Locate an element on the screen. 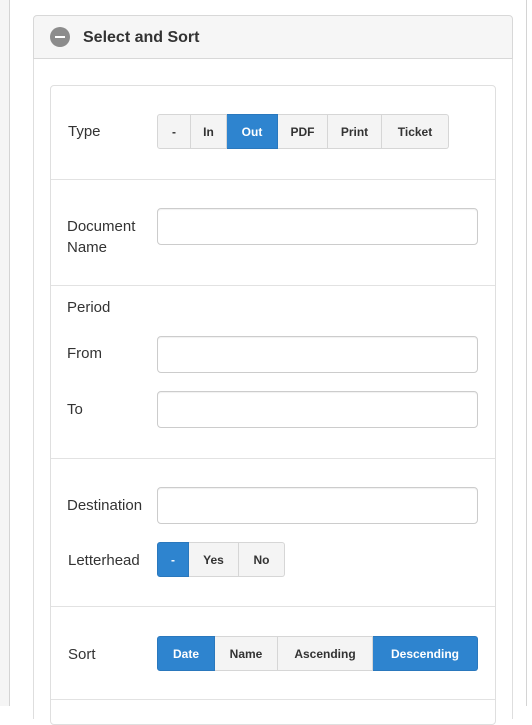 The width and height of the screenshot is (532, 725). letterhead-option-none: - is located at coordinates (173, 559).